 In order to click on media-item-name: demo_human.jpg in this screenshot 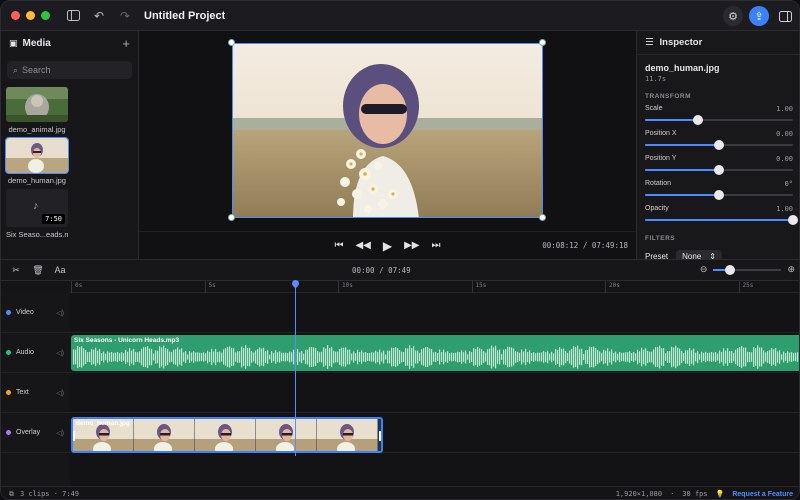, I will do `click(37, 180)`.